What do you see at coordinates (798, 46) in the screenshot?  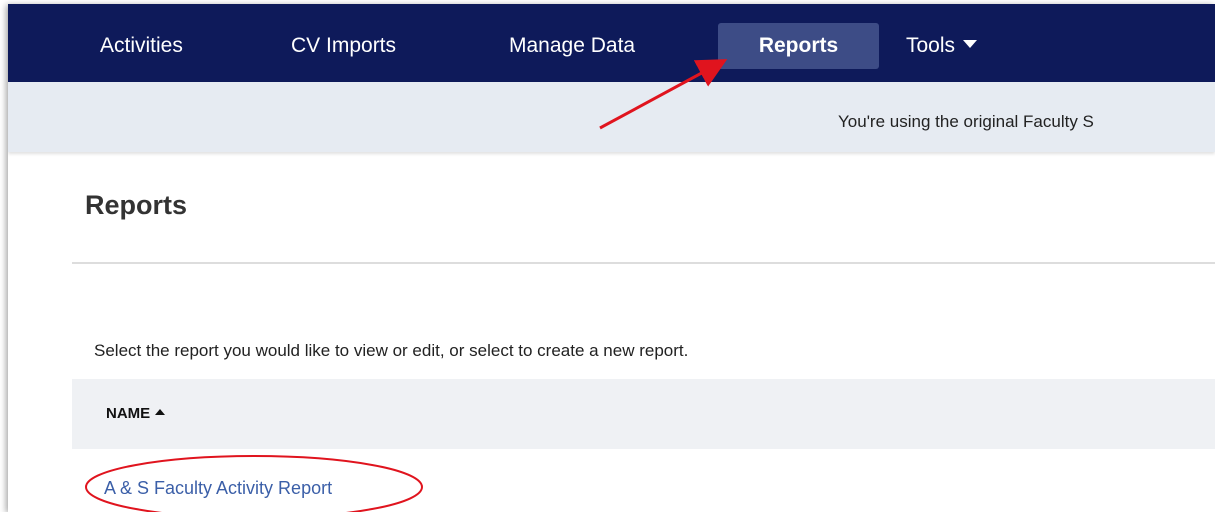 I see `nav-item-reports: Reports` at bounding box center [798, 46].